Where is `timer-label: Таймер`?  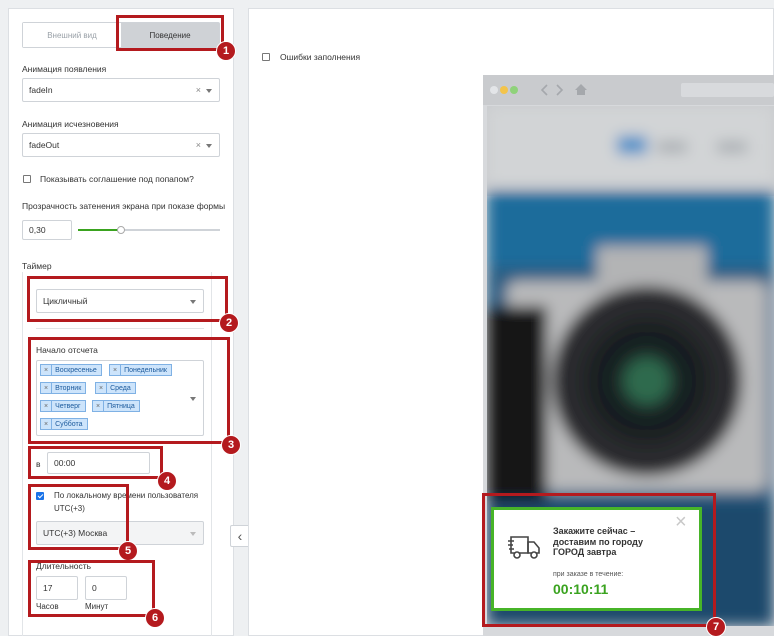 timer-label: Таймер is located at coordinates (37, 266).